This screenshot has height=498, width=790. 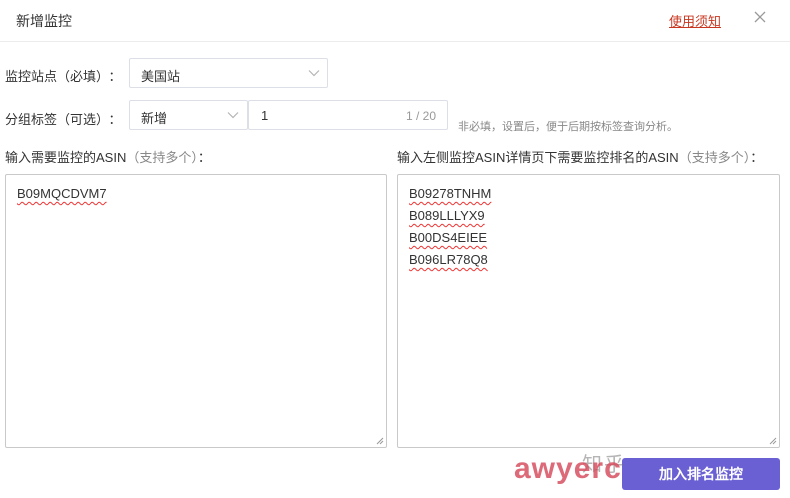 I want to click on asin-line: B096LR78Q8, so click(x=448, y=259).